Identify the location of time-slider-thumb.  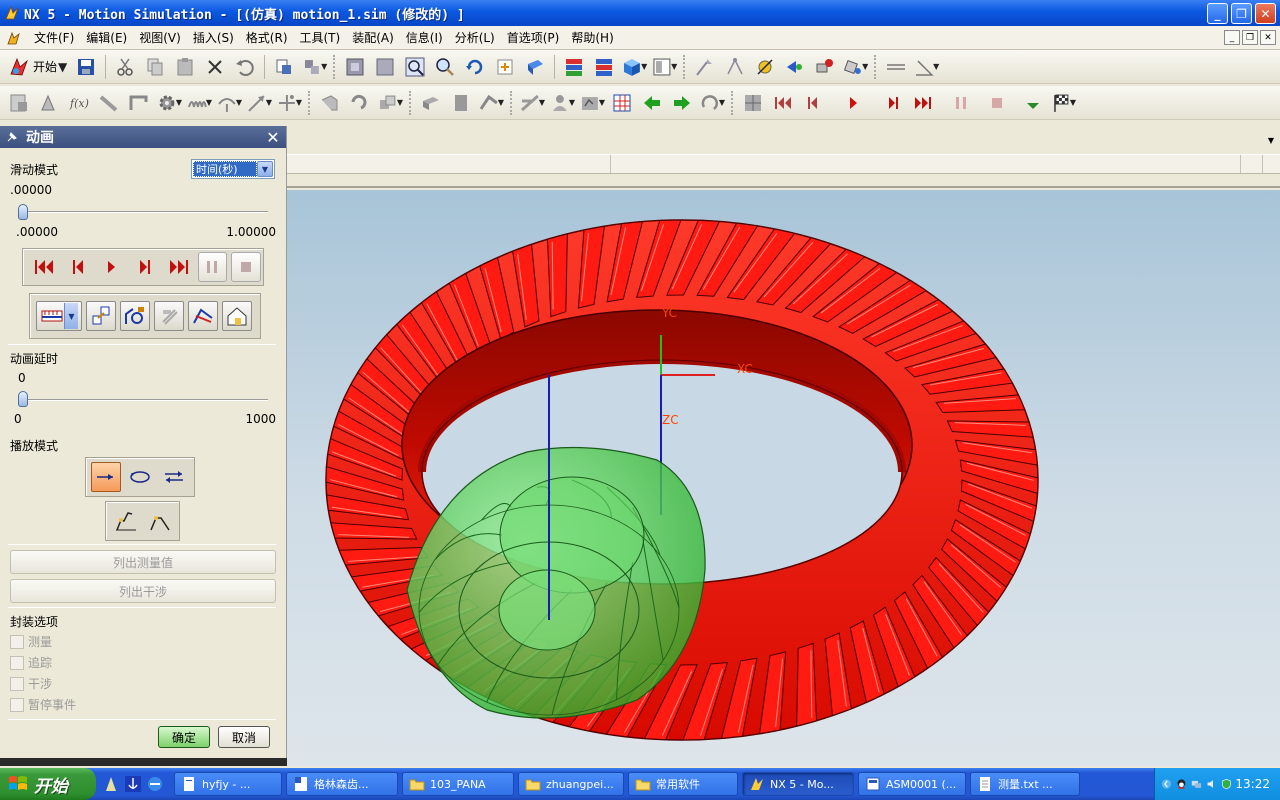
(23, 212).